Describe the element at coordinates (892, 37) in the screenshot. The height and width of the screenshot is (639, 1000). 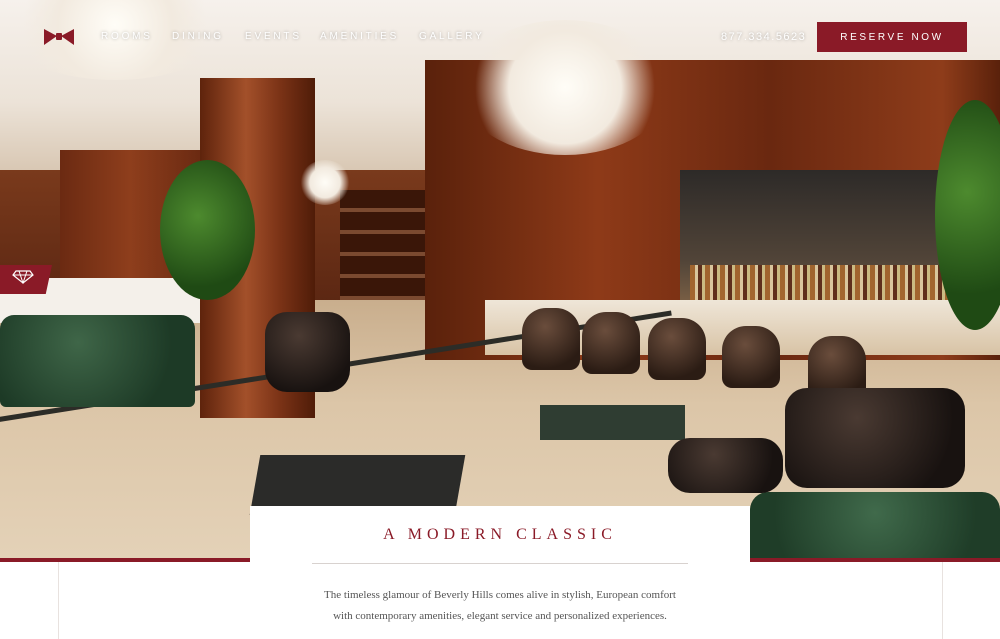
I see `reserve-now-button: RESERVE NOW` at that location.